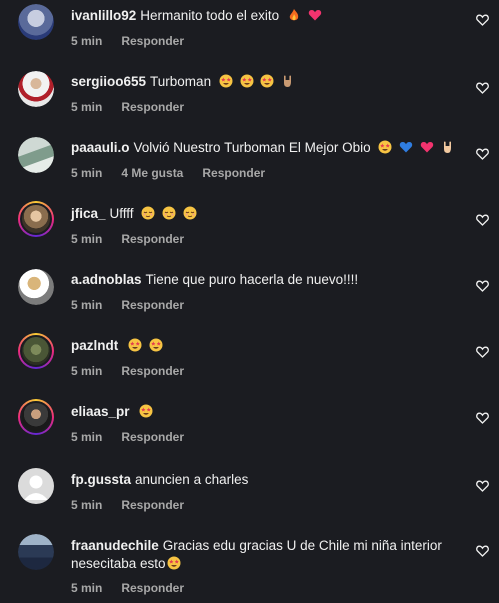 The width and height of the screenshot is (499, 603). What do you see at coordinates (249, 363) in the screenshot?
I see `comment-item: pazlndt 5 min Responder` at bounding box center [249, 363].